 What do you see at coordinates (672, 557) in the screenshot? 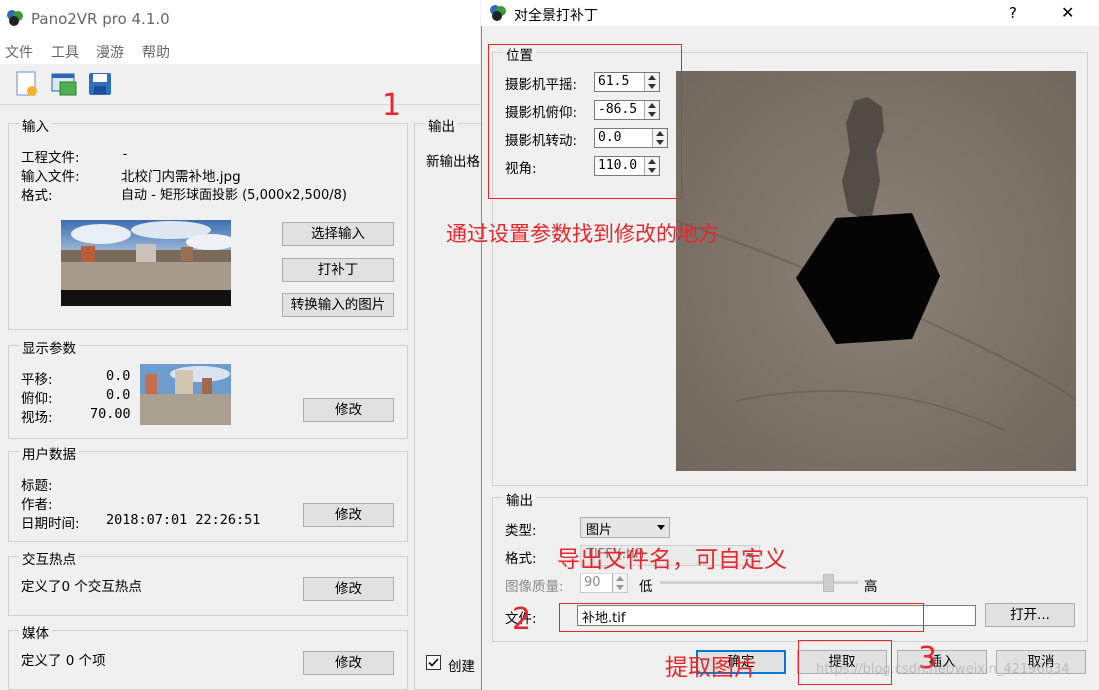
I see `annotation-note-filename: 导出文件名，可自定义` at bounding box center [672, 557].